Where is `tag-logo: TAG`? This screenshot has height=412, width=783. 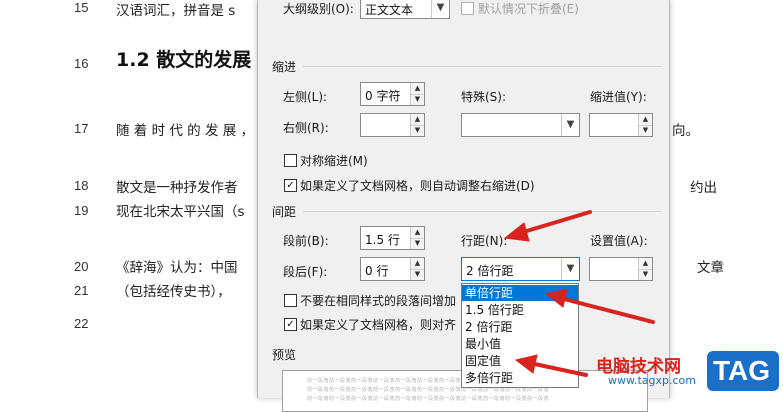 tag-logo: TAG is located at coordinates (743, 371).